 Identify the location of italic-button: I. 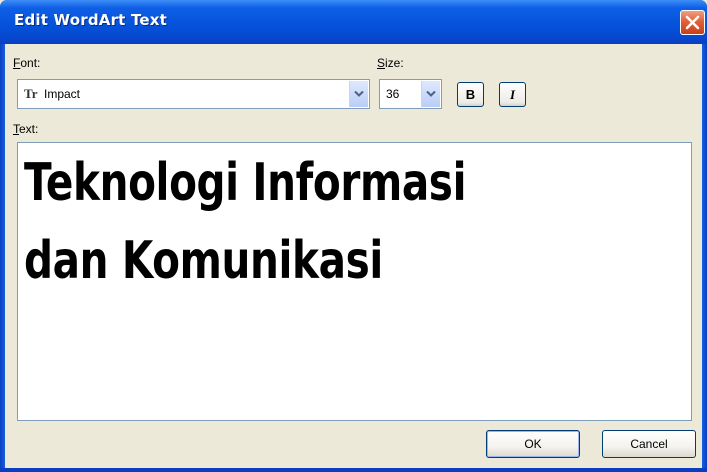
(512, 94).